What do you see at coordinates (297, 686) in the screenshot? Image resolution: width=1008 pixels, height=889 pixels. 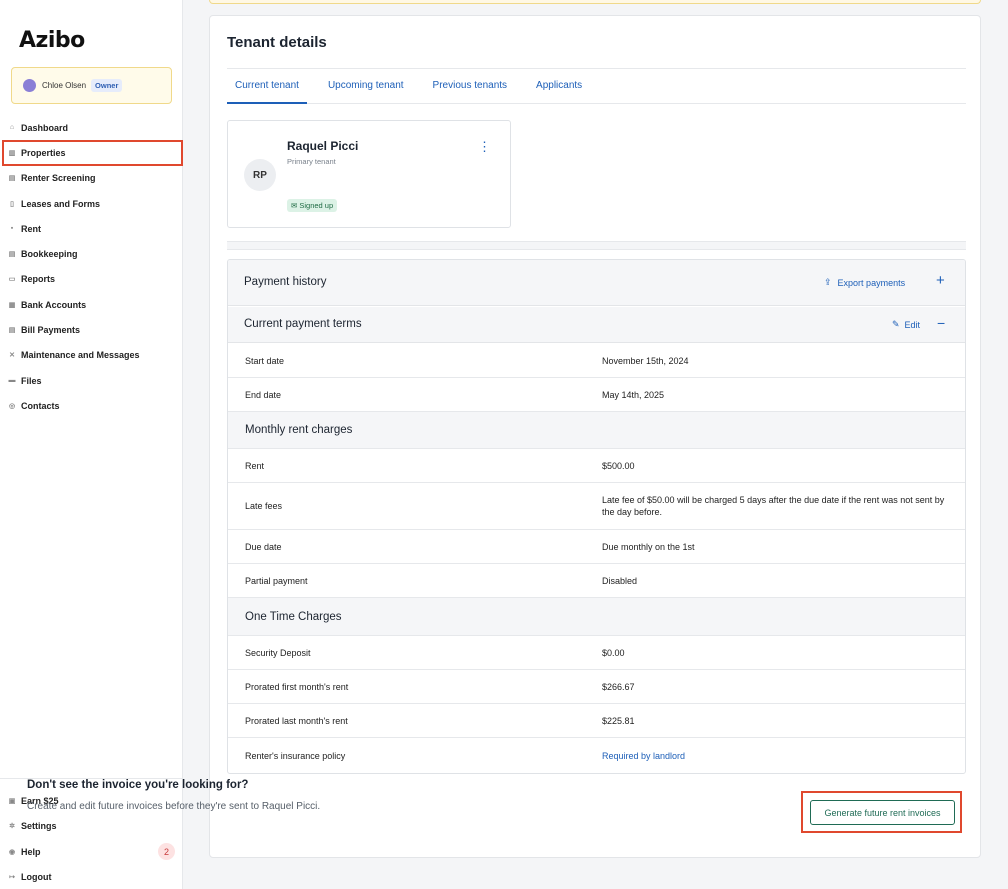 I see `row-label: Prorated first month's rent` at bounding box center [297, 686].